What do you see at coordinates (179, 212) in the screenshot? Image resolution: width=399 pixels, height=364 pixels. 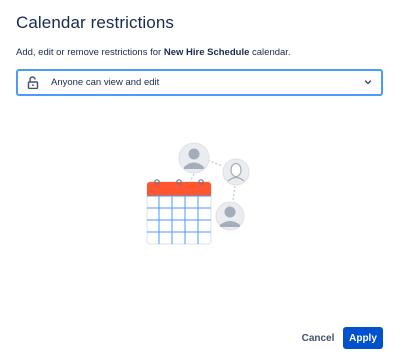 I see `calendar-icon` at bounding box center [179, 212].